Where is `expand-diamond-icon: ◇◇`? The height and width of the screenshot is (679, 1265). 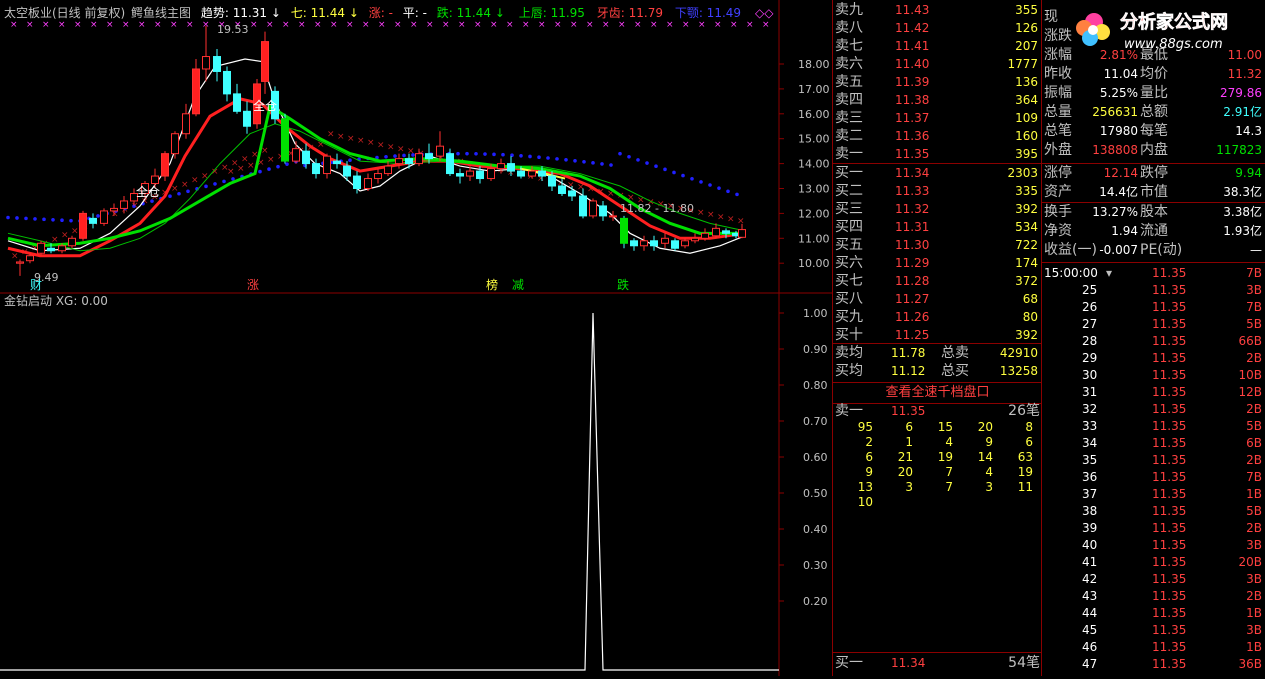
expand-diamond-icon: ◇◇ is located at coordinates (764, 13).